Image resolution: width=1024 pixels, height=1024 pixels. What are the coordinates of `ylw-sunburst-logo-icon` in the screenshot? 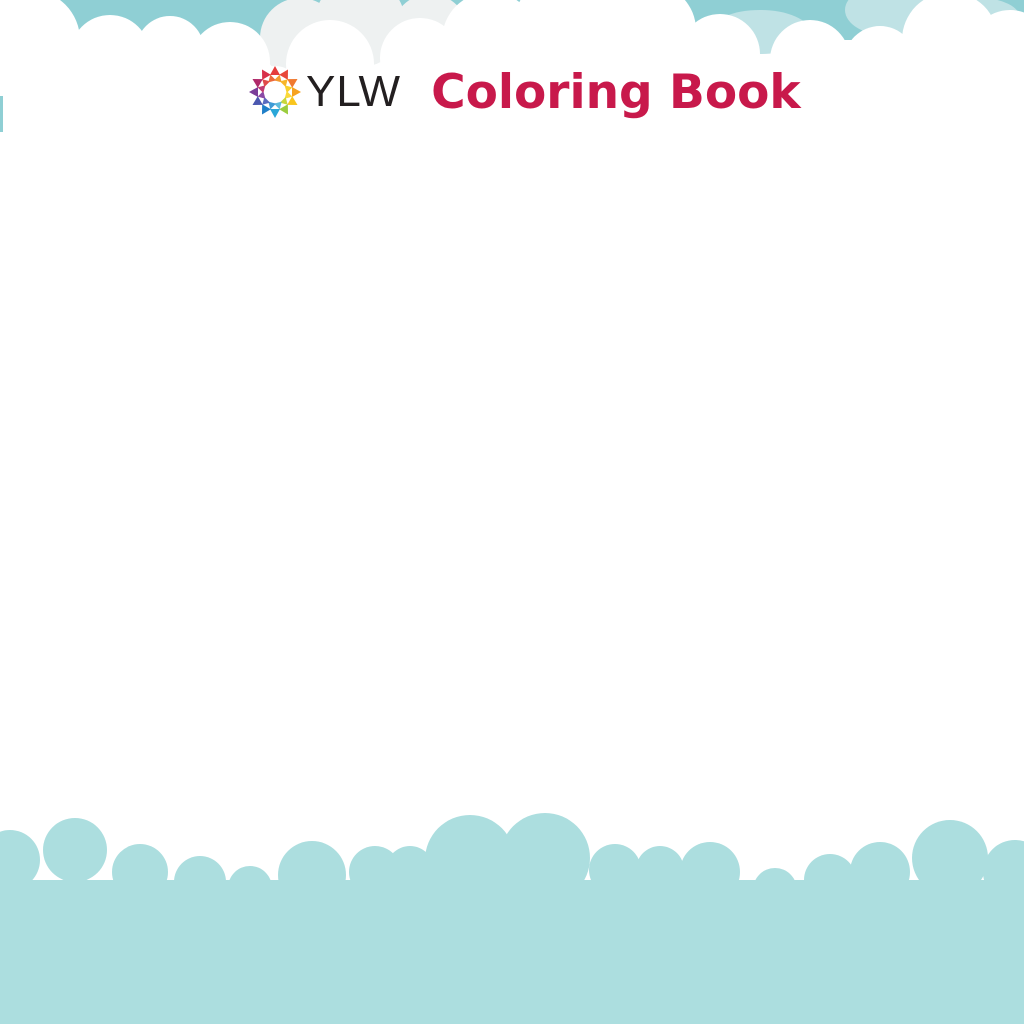 It's located at (275, 92).